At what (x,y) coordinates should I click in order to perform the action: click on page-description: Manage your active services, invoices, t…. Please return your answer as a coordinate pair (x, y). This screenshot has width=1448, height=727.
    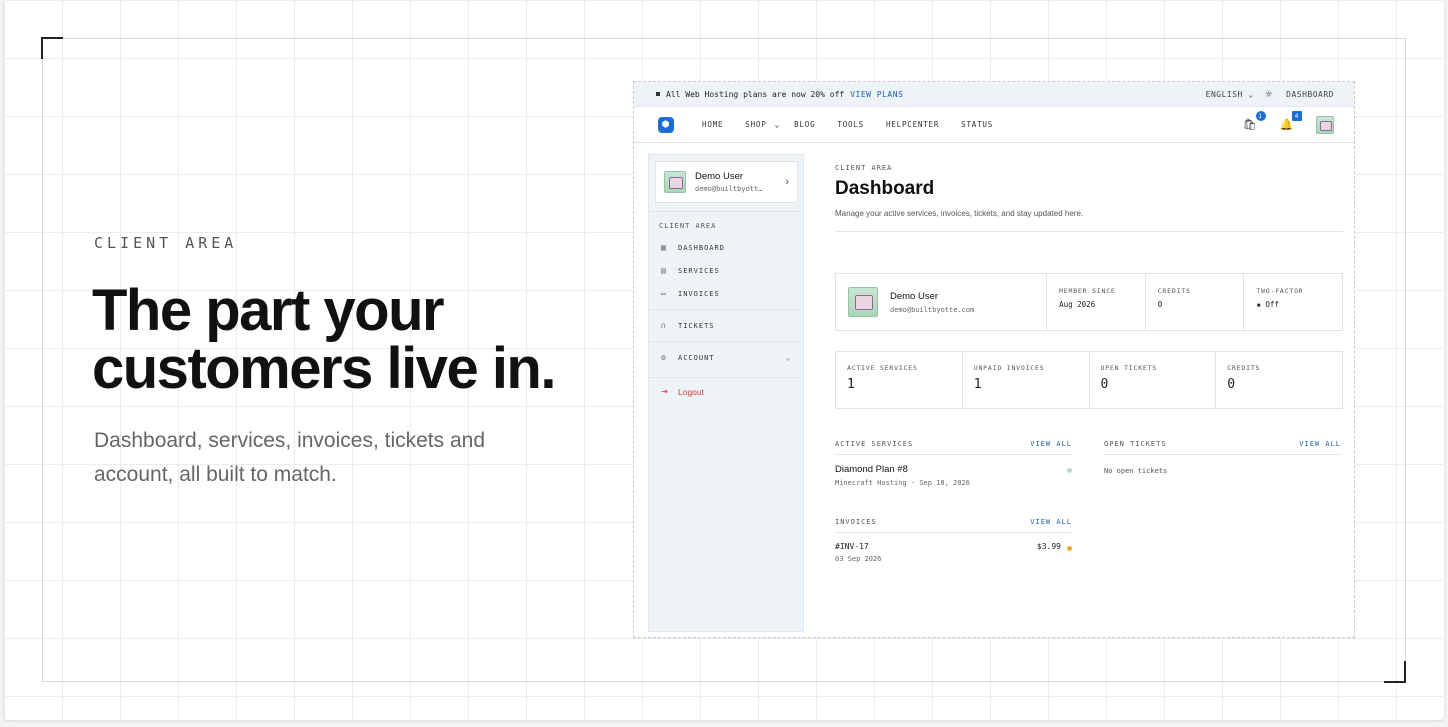
    Looking at the image, I should click on (959, 213).